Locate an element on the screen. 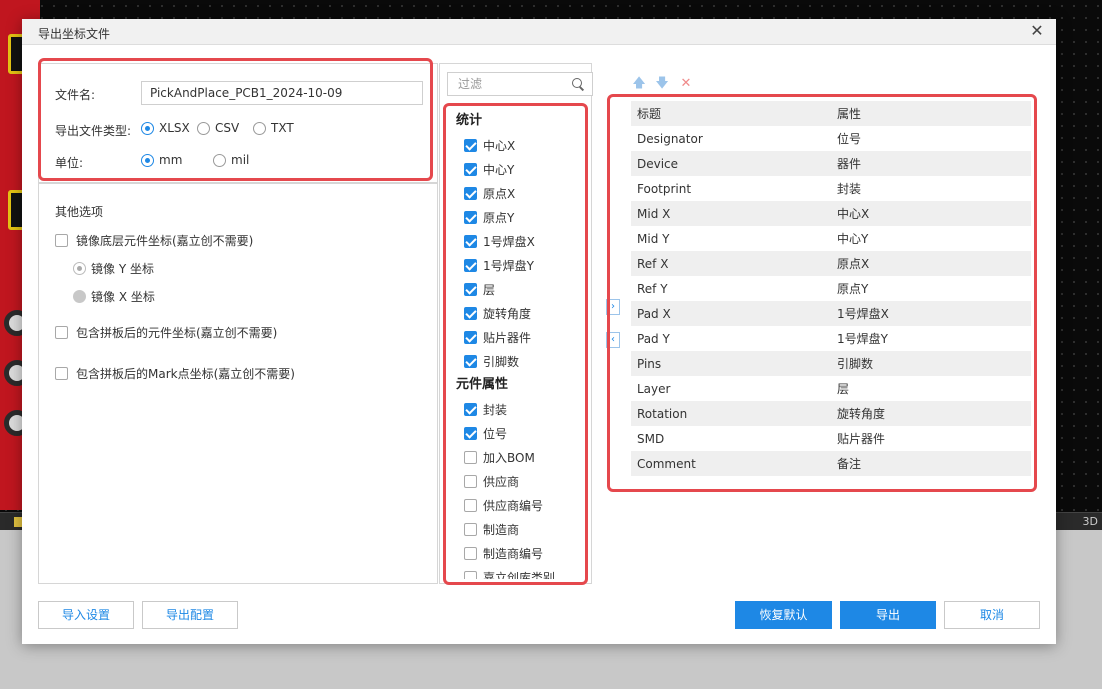  table-row: Layer 层 is located at coordinates (831, 388).